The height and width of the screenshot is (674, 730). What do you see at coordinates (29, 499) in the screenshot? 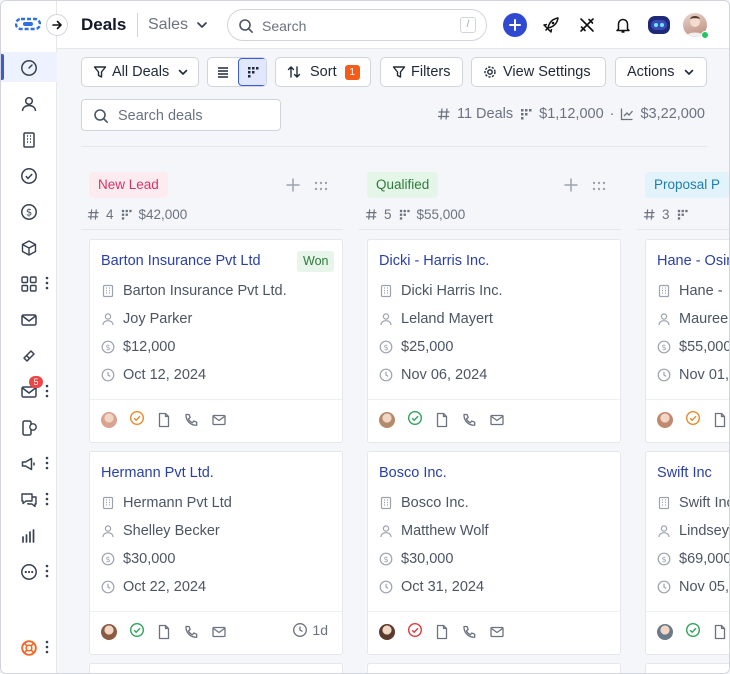
I see `sidebar-item-conversations` at bounding box center [29, 499].